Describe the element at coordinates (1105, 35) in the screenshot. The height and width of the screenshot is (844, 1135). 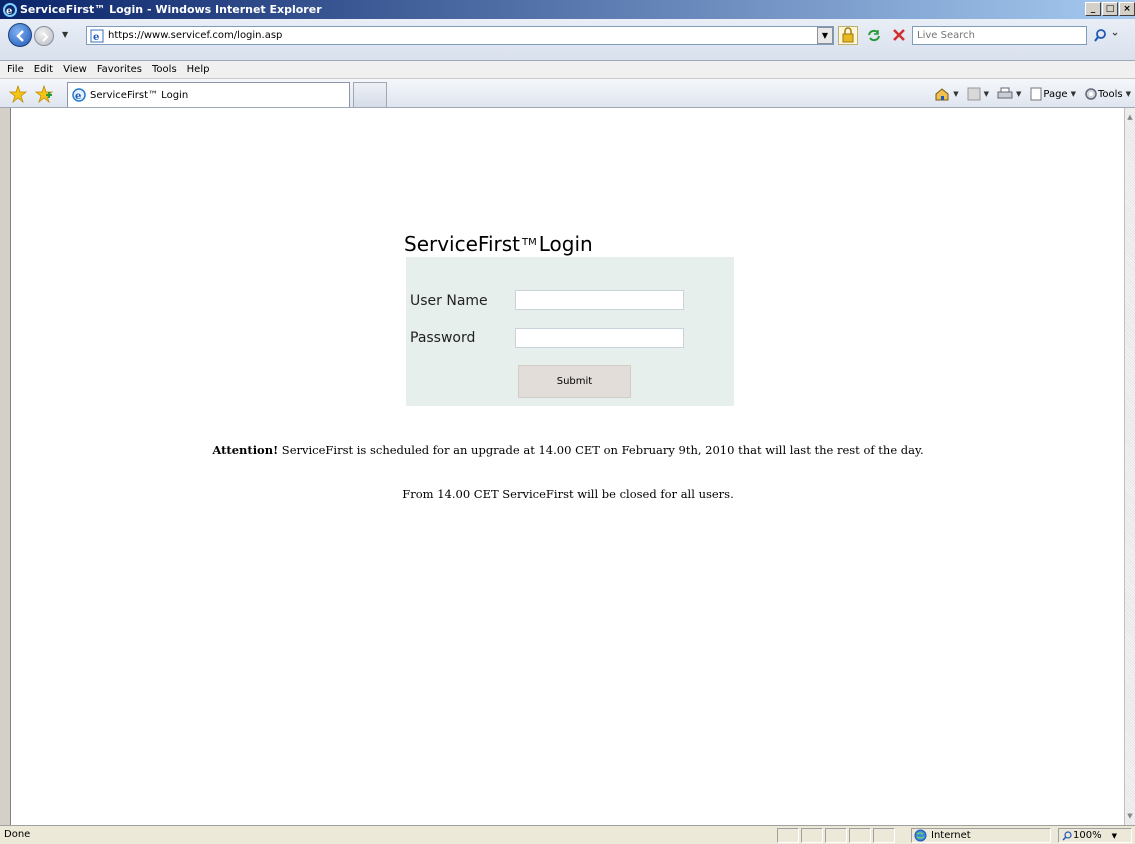
I see `search-icon` at that location.